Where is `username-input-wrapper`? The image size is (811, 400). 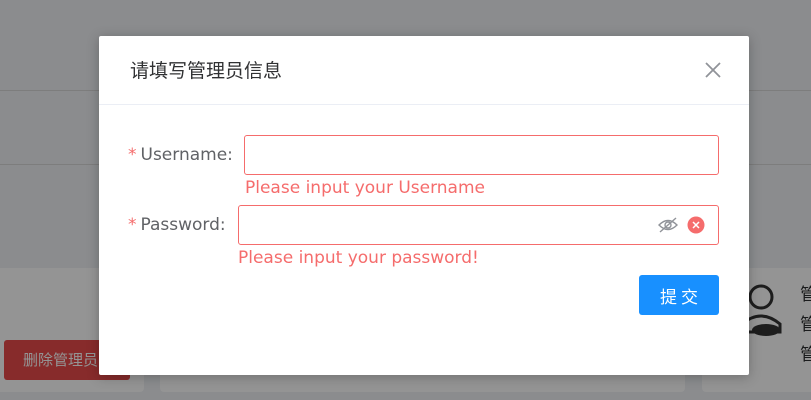 username-input-wrapper is located at coordinates (481, 155).